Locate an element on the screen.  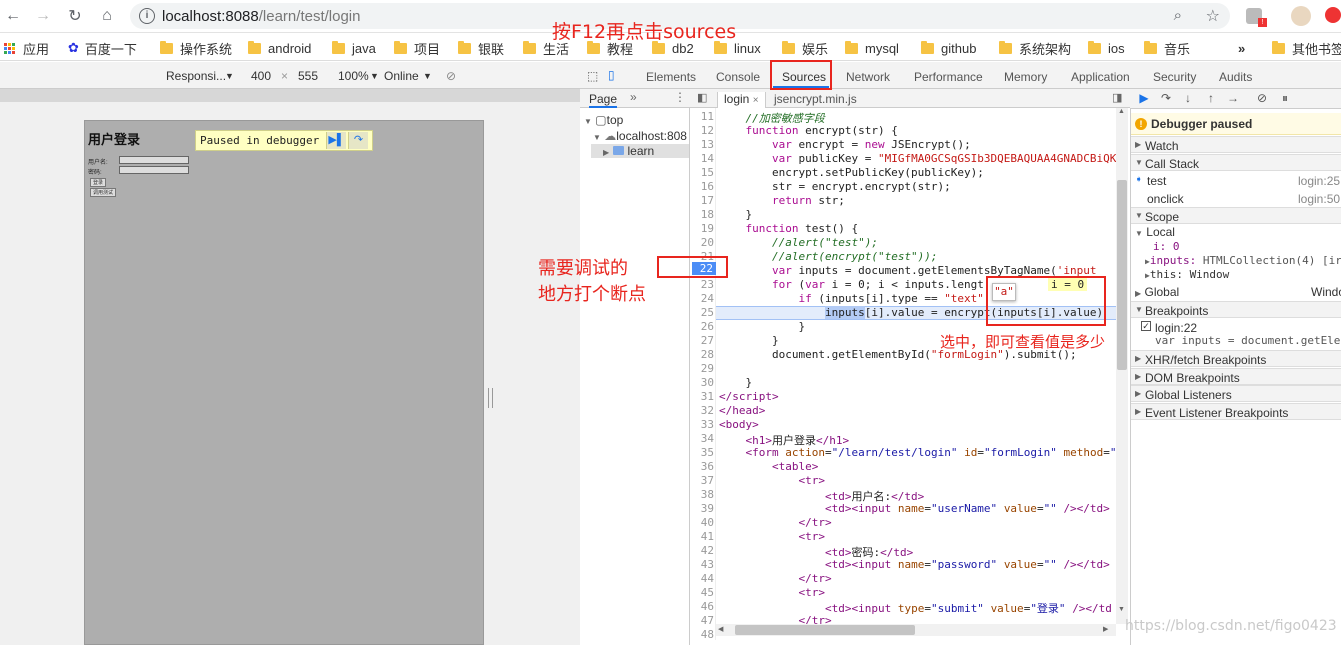
line-number: 43 is located at coordinates (702, 564).